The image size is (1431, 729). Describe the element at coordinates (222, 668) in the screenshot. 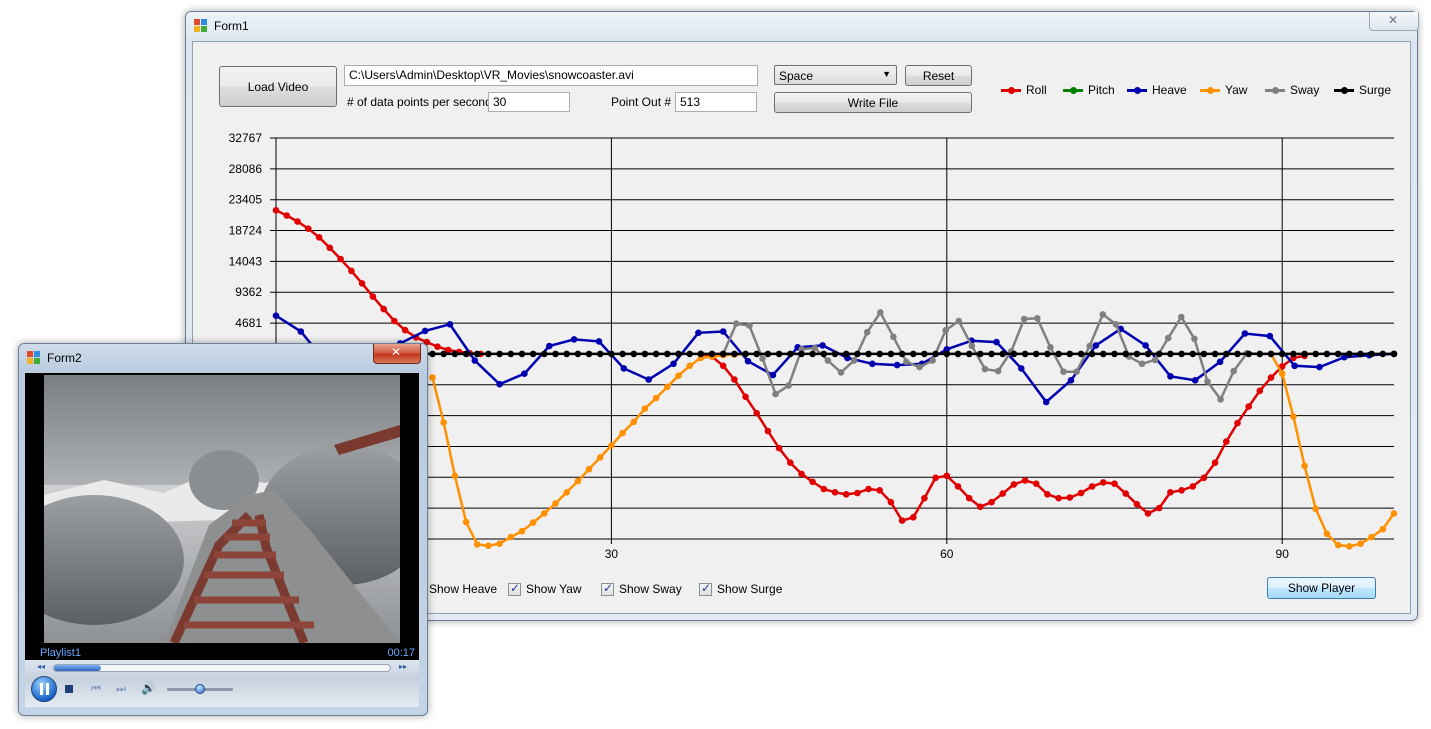

I see `seek-bar` at that location.